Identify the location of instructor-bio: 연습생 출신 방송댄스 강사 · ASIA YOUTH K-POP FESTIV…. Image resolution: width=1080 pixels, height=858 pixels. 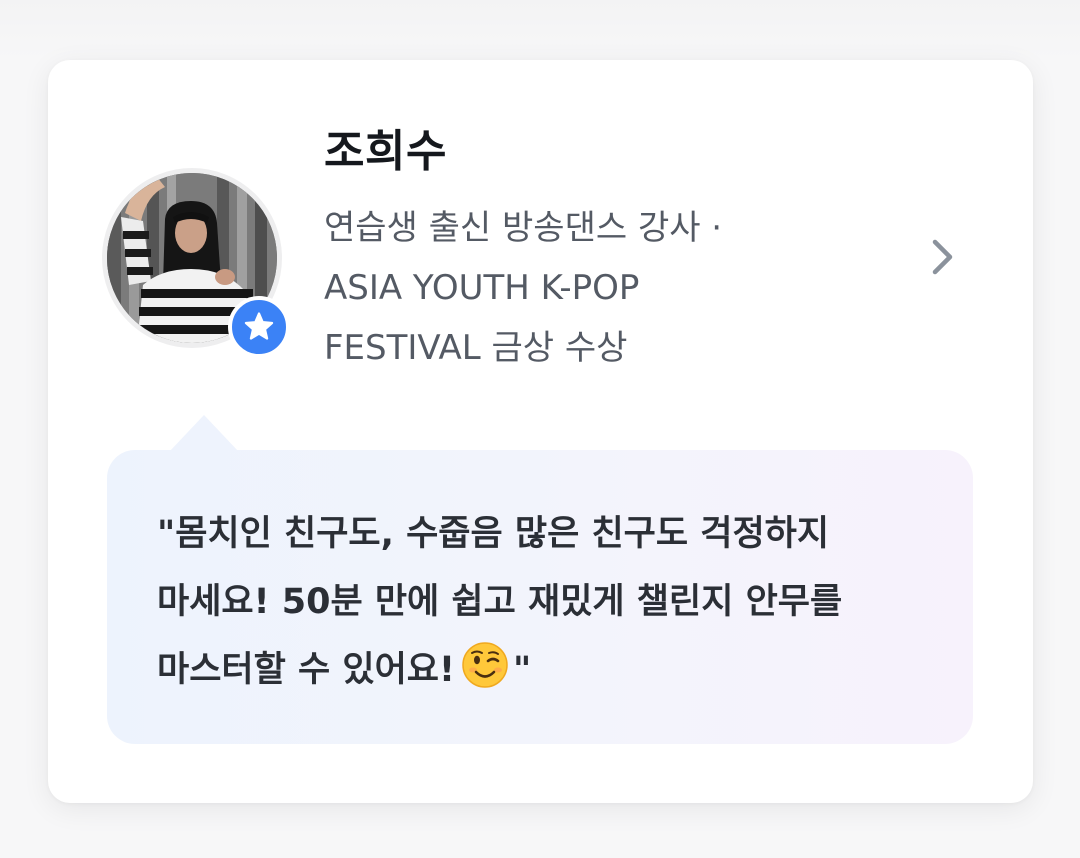
(574, 288).